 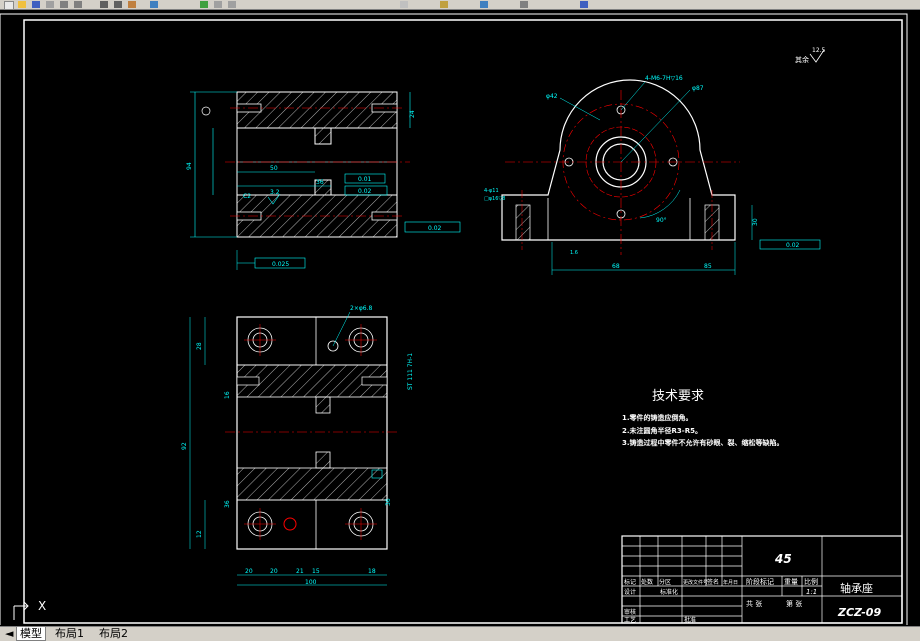 I want to click on top-pin-hole, so click(x=290, y=524).